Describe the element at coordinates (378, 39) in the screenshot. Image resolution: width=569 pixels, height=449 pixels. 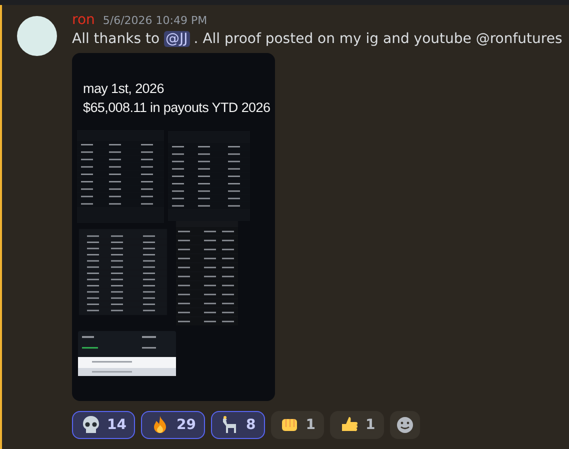
I see `message-text: . All proof posted on my ig and youtube @ronfutures` at that location.